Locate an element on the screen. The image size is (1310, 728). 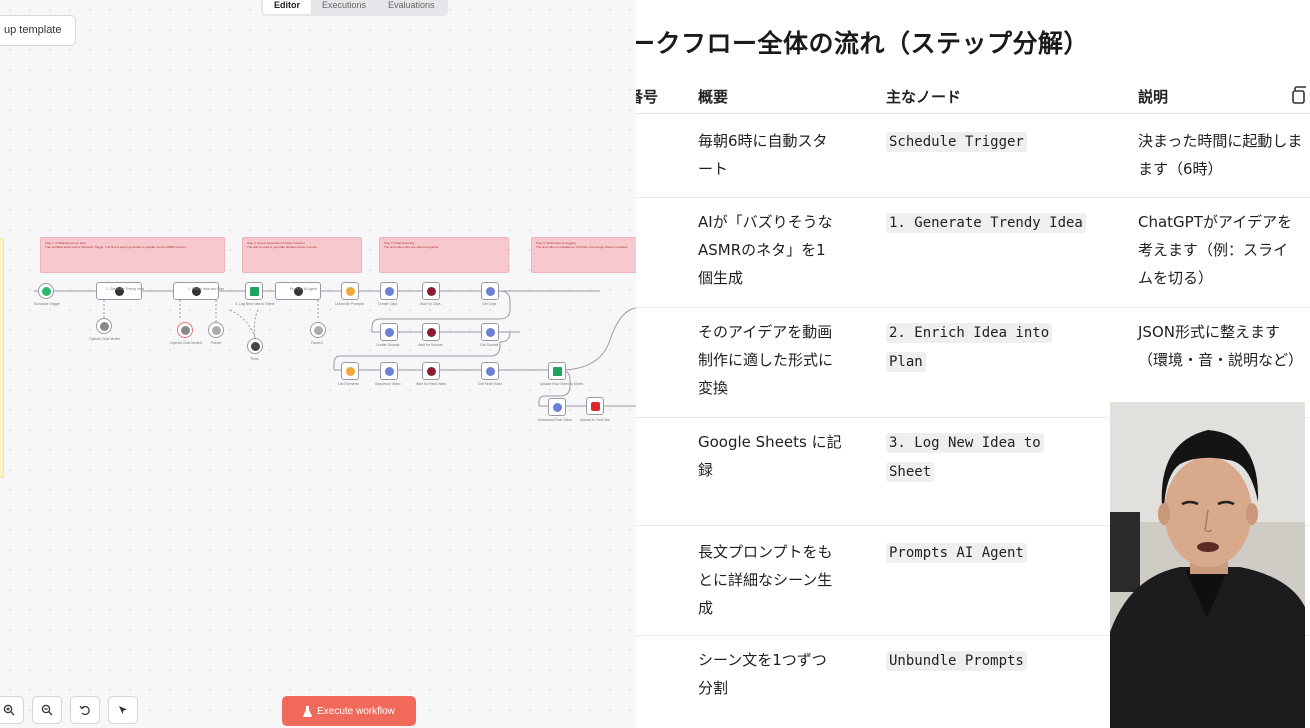
node-label: Parser1 is located at coordinates (317, 343).